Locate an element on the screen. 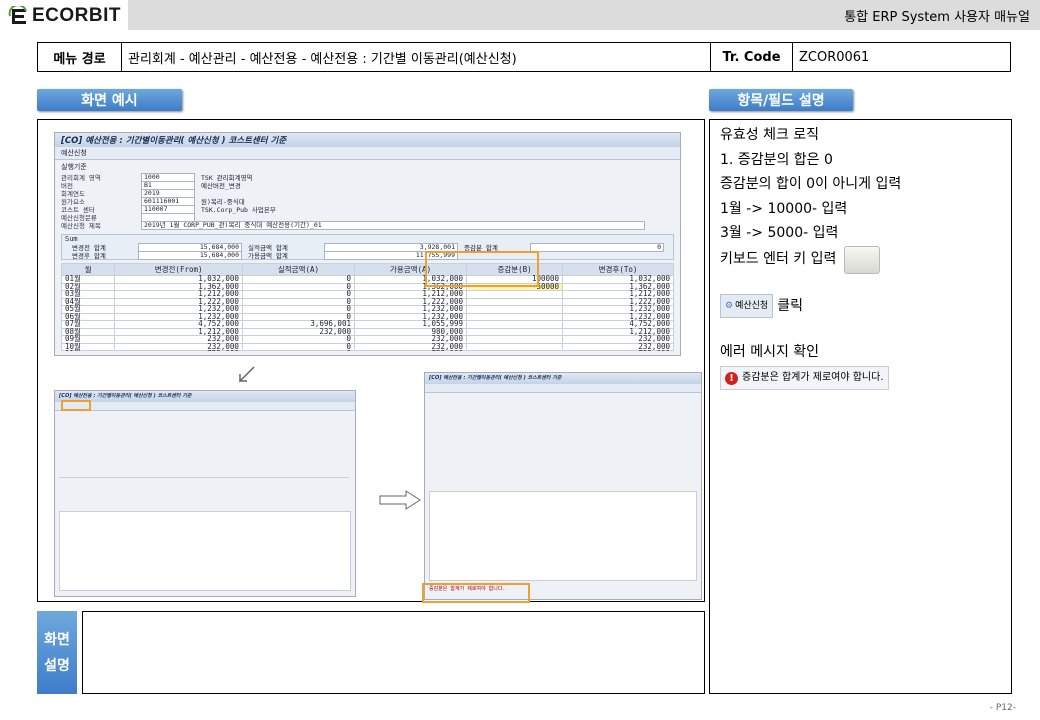 Image resolution: width=1040 pixels, height=720 pixels. arrow-right-icon is located at coordinates (400, 500).